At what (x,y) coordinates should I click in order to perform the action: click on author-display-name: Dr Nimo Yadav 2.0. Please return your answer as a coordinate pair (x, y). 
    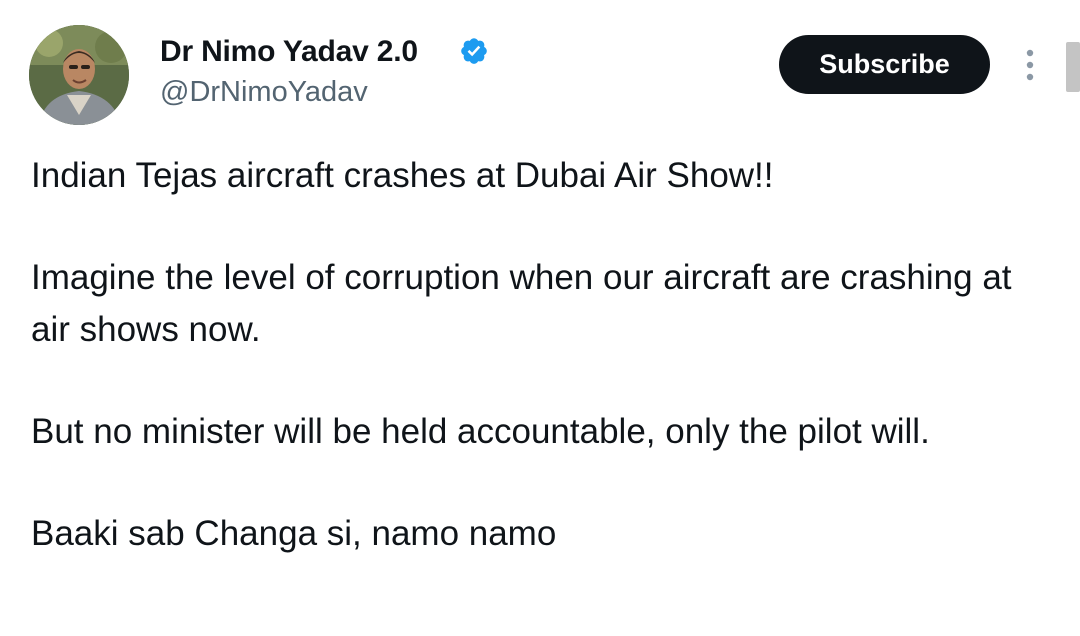
    Looking at the image, I should click on (289, 52).